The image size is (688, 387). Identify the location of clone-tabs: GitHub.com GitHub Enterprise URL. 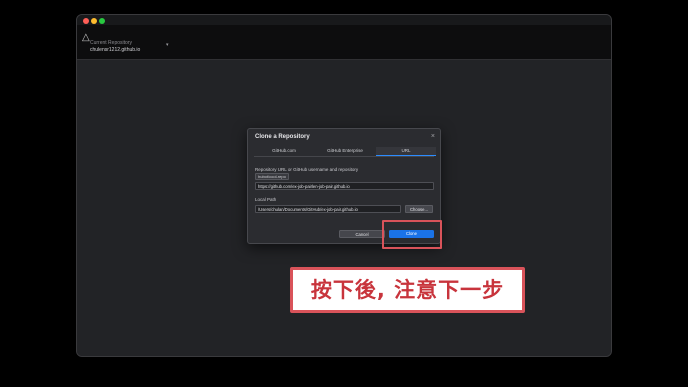
(345, 152).